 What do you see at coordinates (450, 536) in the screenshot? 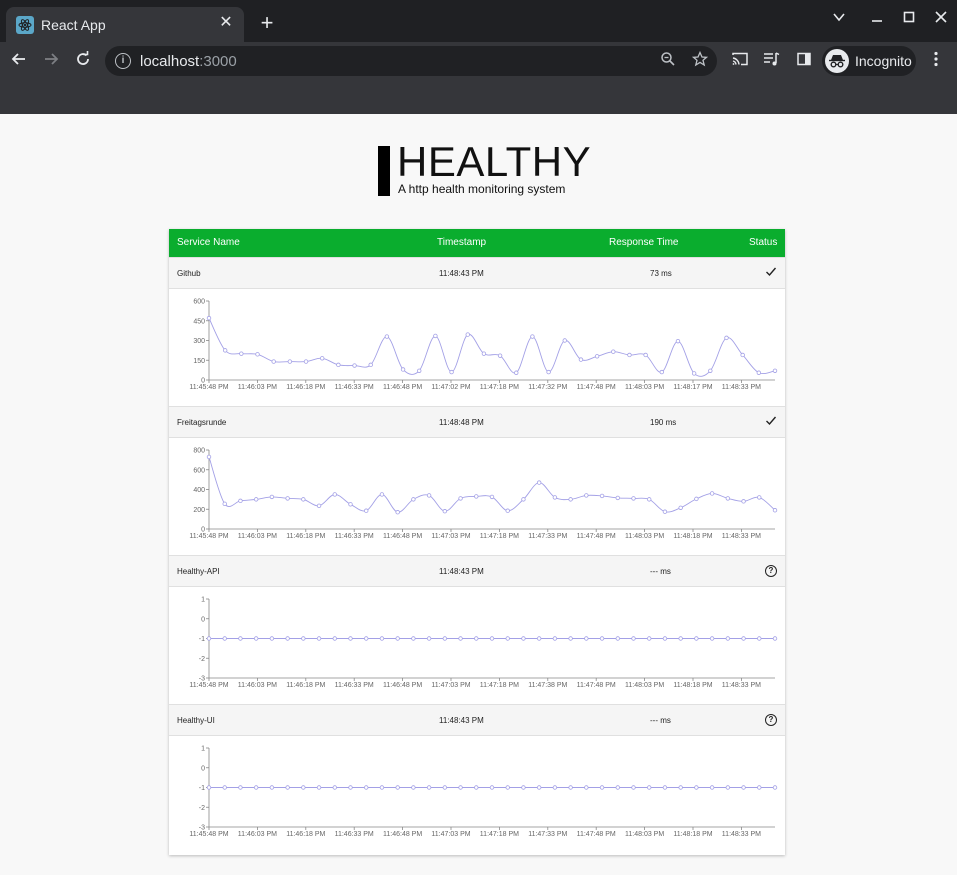
I see `x-tick-label: 11:47:03 PM` at bounding box center [450, 536].